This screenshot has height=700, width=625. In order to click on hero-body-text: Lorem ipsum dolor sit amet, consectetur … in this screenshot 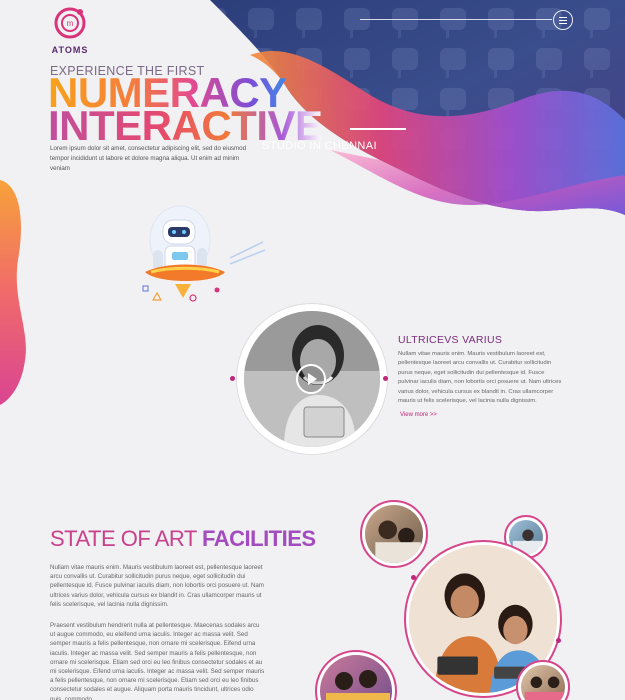, I will do `click(148, 158)`.